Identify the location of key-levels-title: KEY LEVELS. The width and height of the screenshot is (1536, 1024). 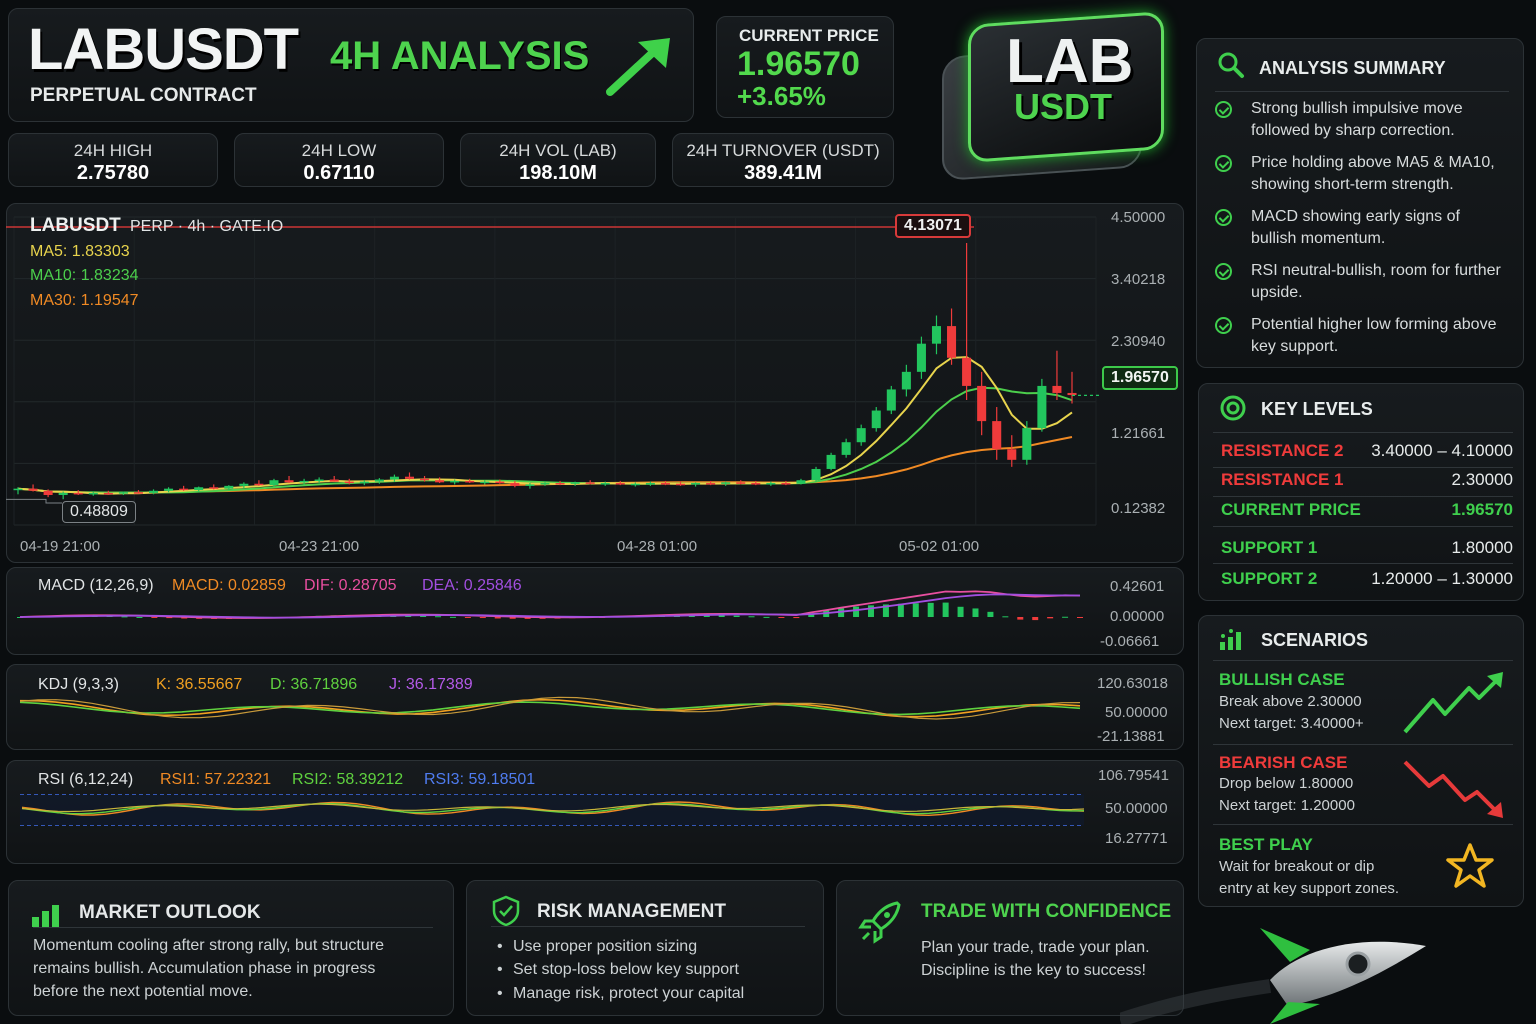
(1317, 409).